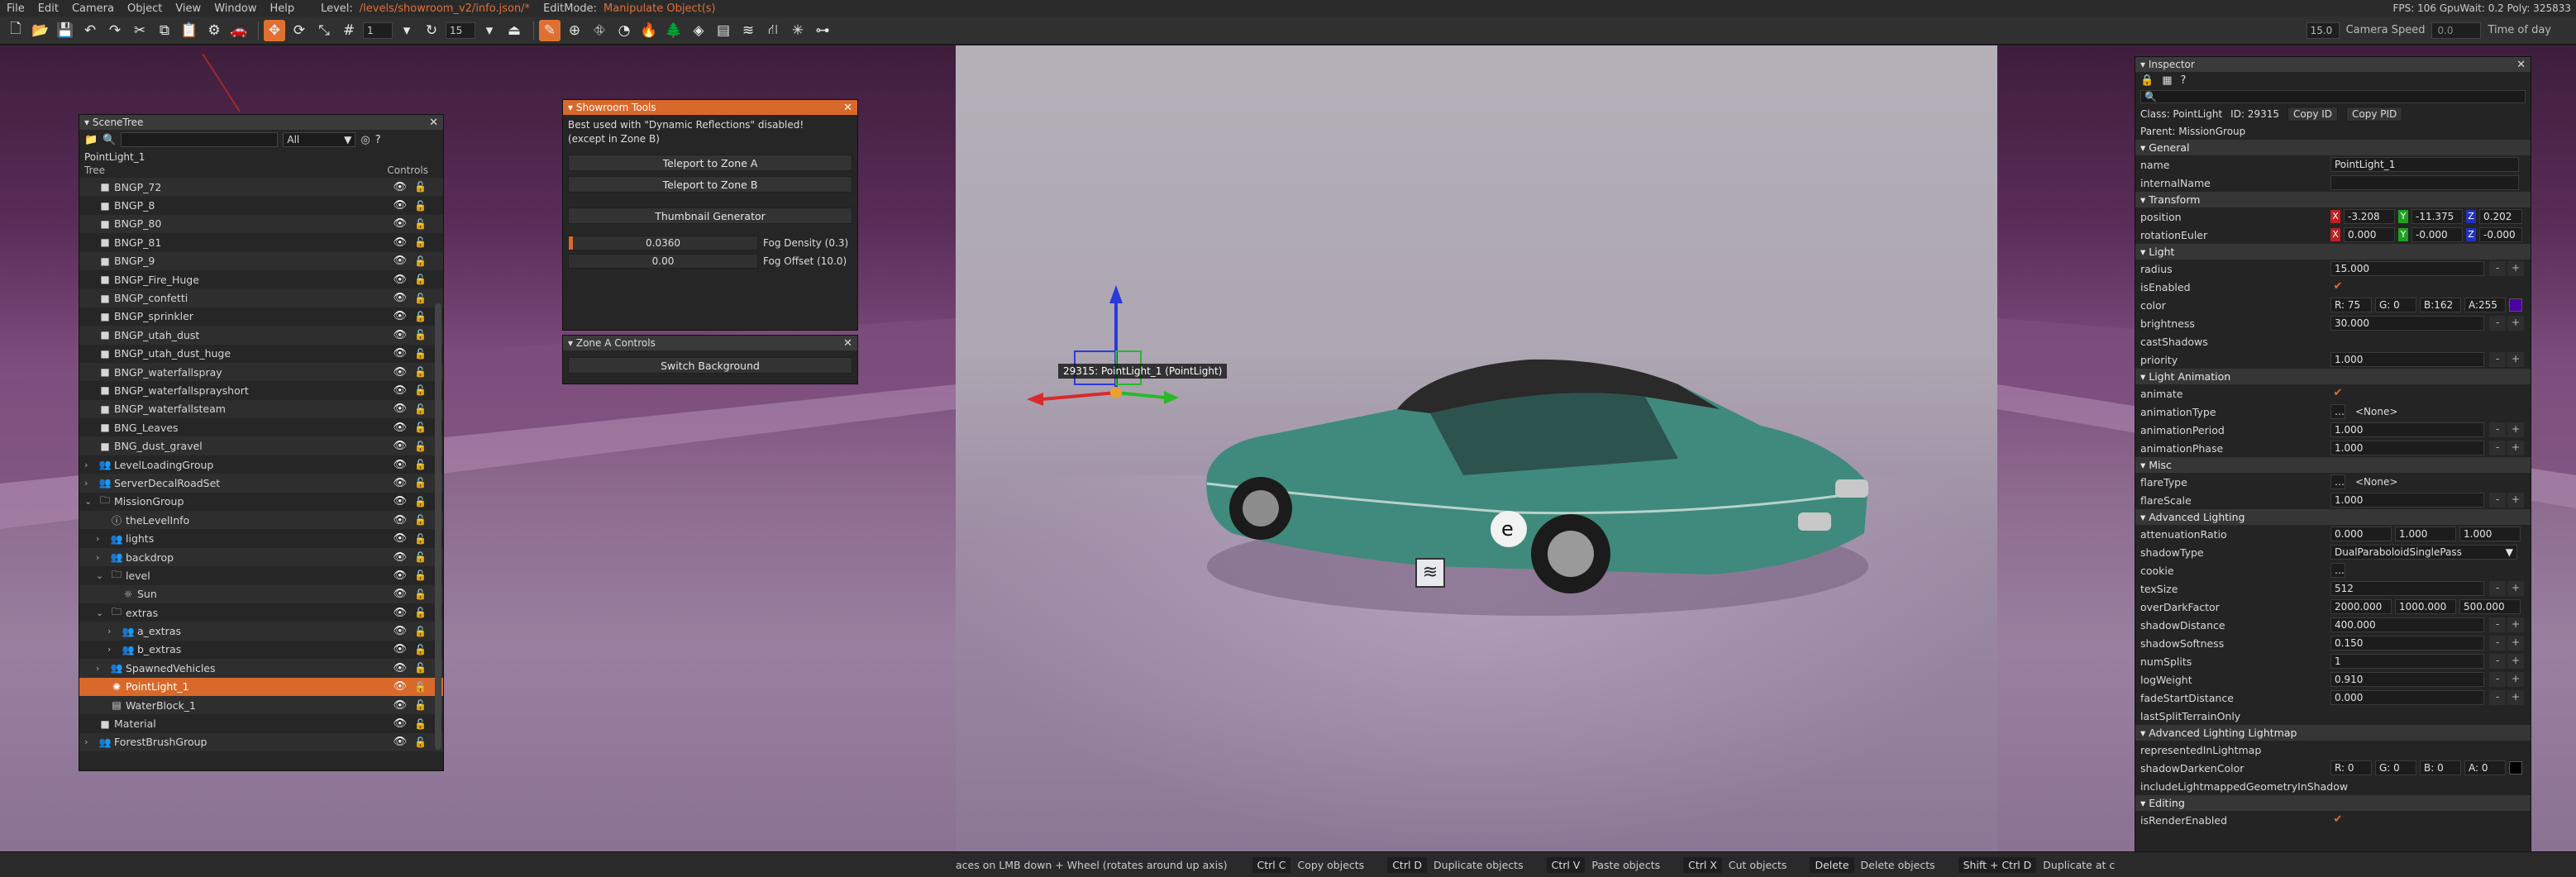  I want to click on shadow-softness-field: 0.150, so click(2407, 643).